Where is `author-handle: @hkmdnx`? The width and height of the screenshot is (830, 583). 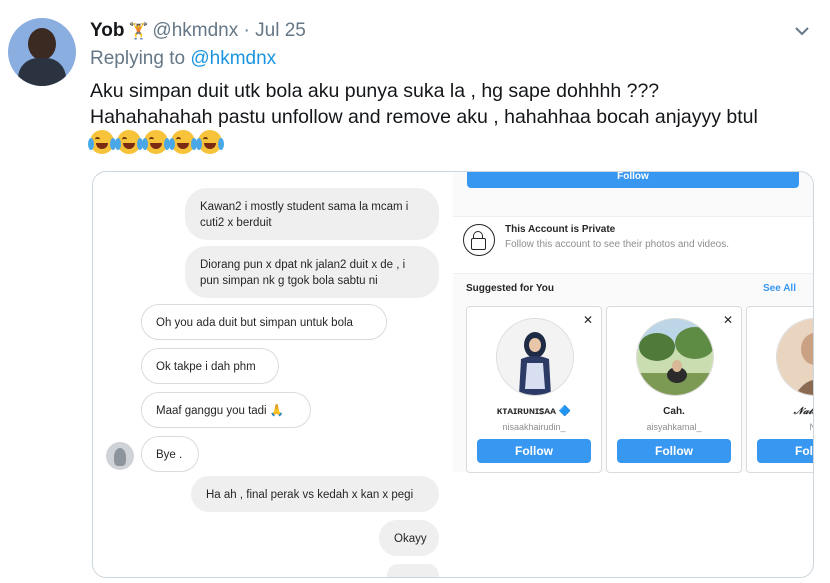
author-handle: @hkmdnx is located at coordinates (195, 30).